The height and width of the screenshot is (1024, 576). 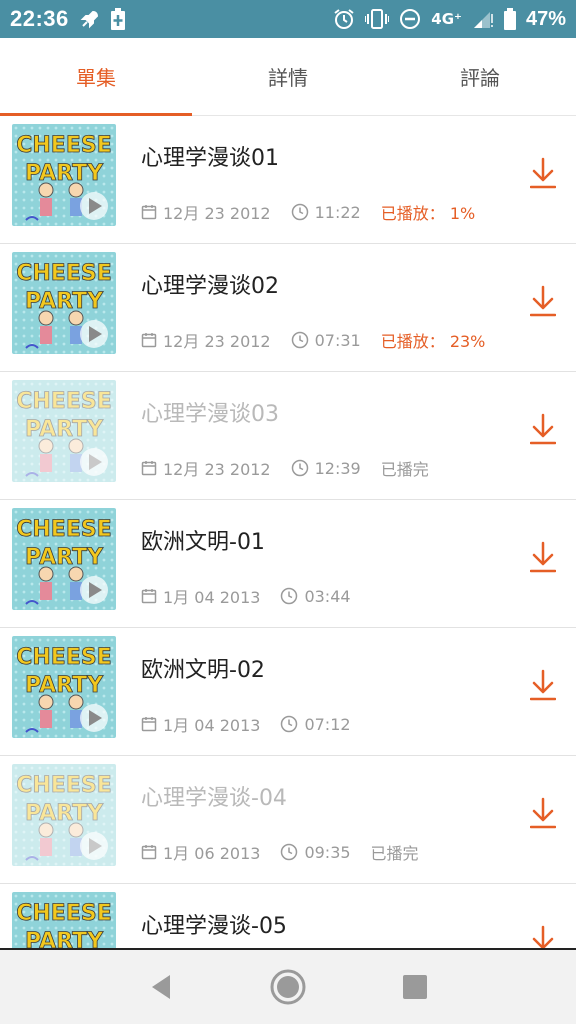 I want to click on status-bar: 22:36 4G⁺ 47%, so click(x=288, y=19).